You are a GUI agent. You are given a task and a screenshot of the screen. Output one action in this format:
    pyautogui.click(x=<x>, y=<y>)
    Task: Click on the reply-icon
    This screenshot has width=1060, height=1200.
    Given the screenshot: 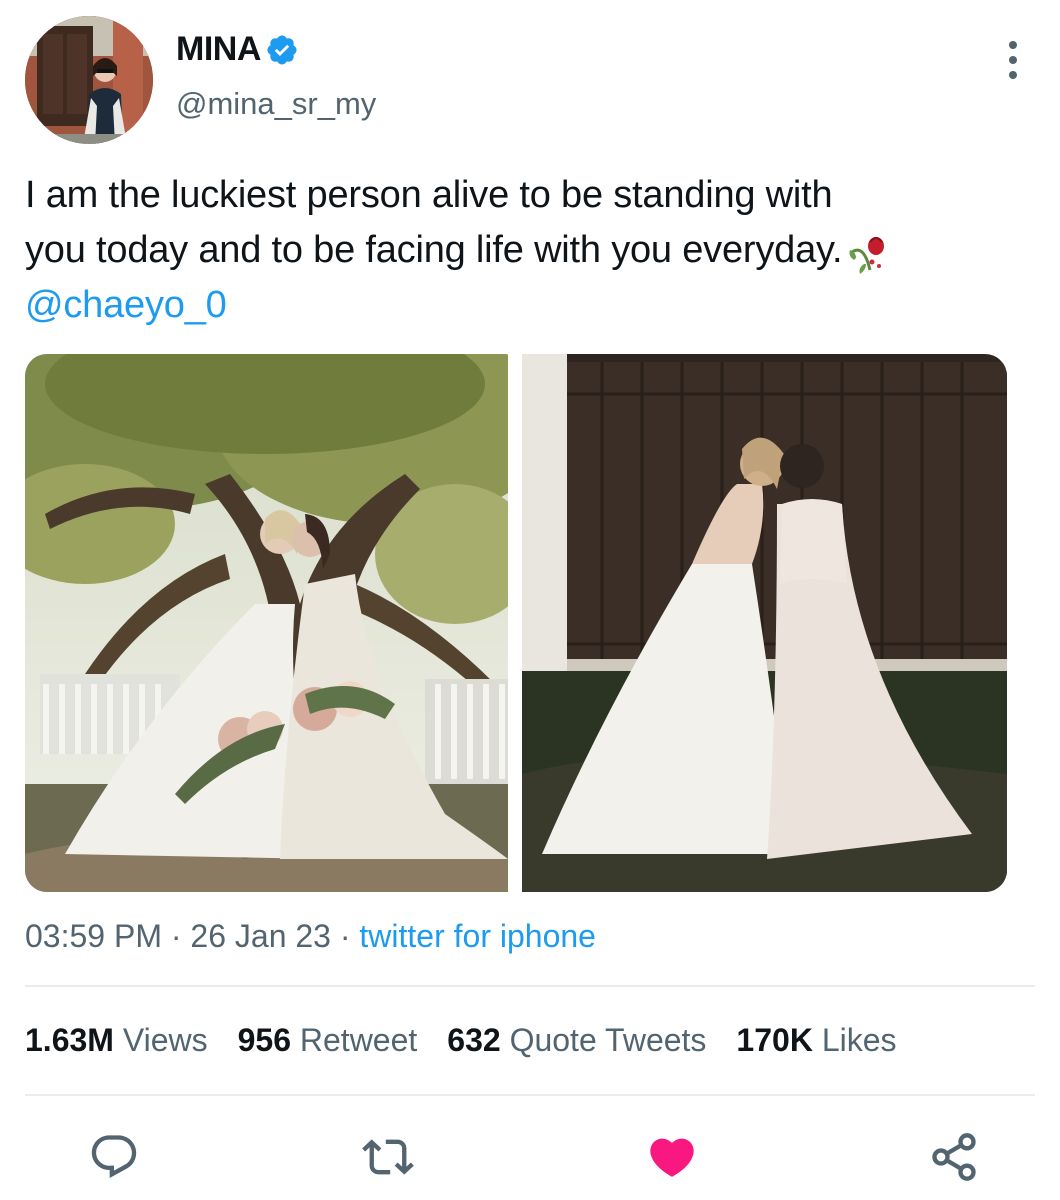 What is the action you would take?
    pyautogui.click(x=114, y=1157)
    